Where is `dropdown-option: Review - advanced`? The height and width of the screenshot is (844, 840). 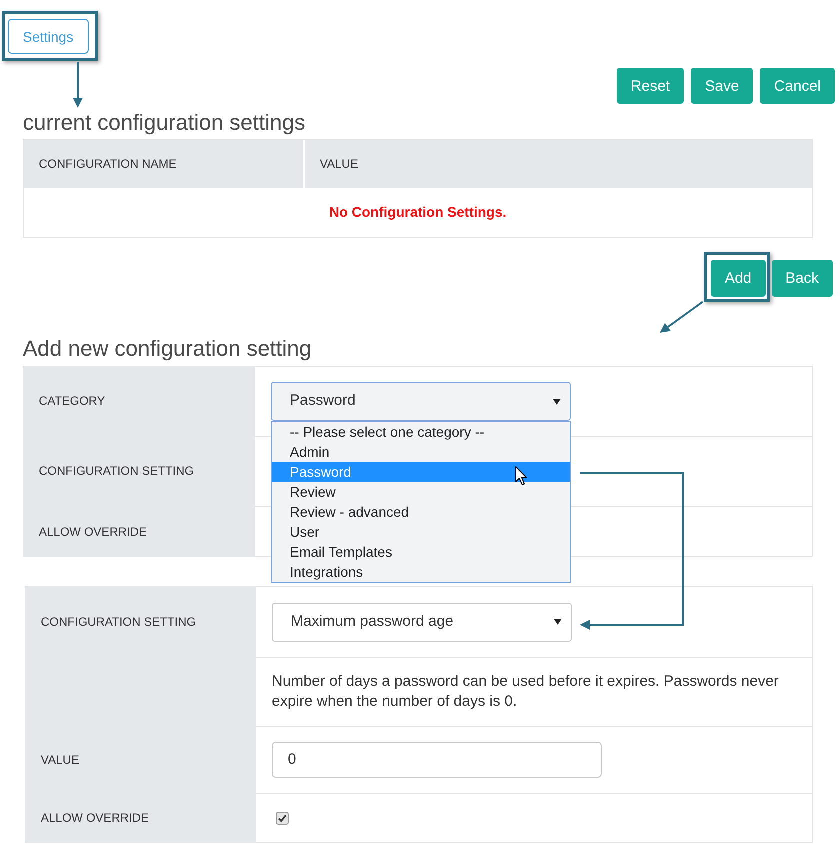 dropdown-option: Review - advanced is located at coordinates (421, 512).